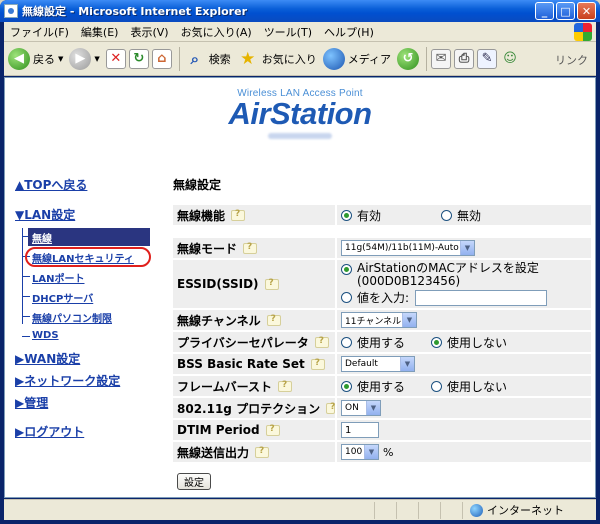  Describe the element at coordinates (346, 386) in the screenshot. I see `radio-burst-use` at that location.